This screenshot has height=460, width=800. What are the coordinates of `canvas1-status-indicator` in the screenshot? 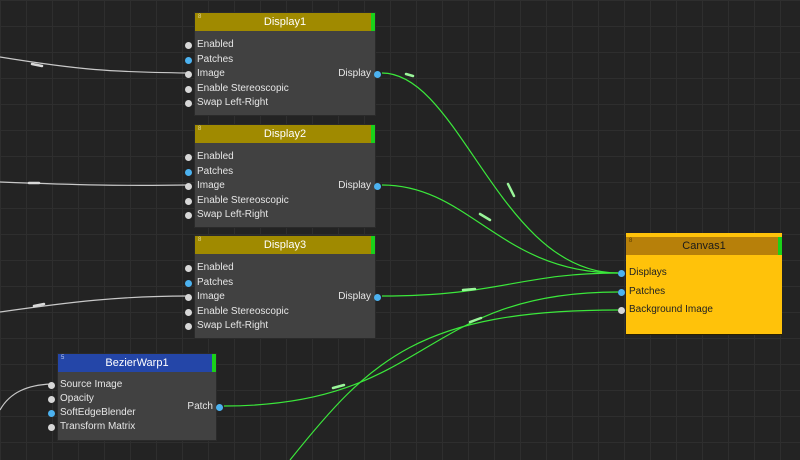 It's located at (780, 246).